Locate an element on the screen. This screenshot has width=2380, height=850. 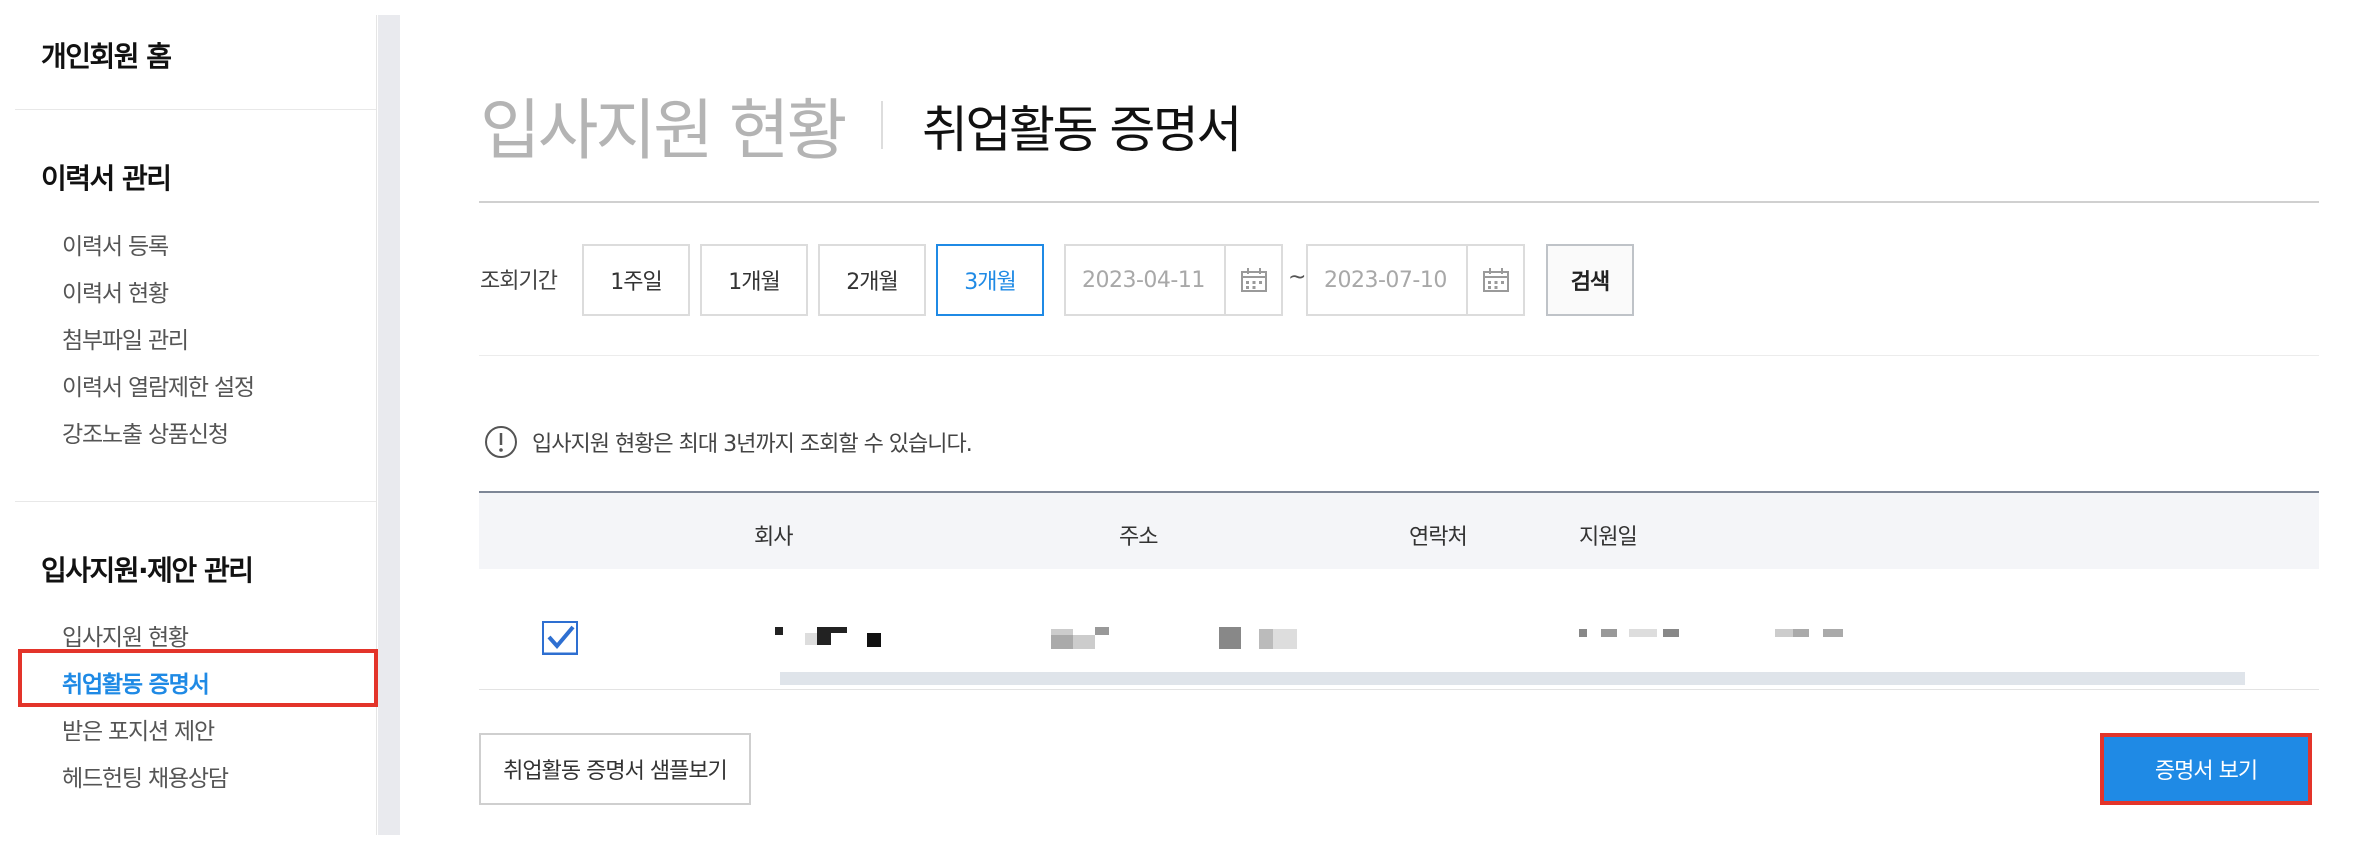
end-date-field: 2023-07-10 is located at coordinates (1415, 280).